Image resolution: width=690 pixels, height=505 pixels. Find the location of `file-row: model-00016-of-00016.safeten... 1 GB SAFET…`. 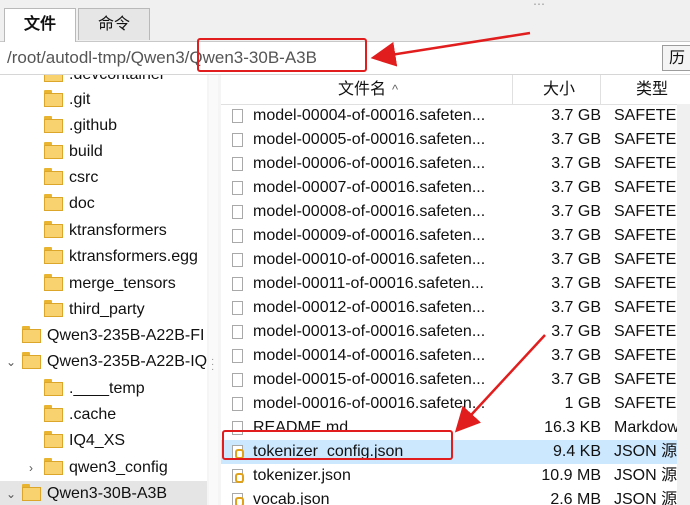

file-row: model-00016-of-00016.safeten... 1 GB SAFET… is located at coordinates (455, 404).